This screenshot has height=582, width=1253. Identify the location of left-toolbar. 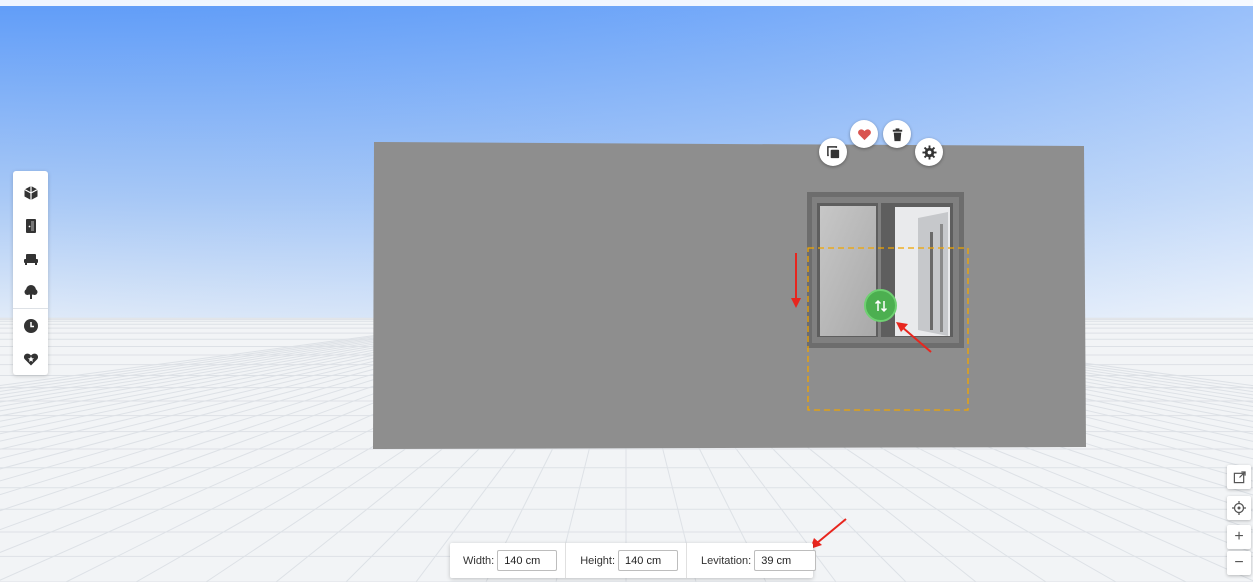
(30, 273).